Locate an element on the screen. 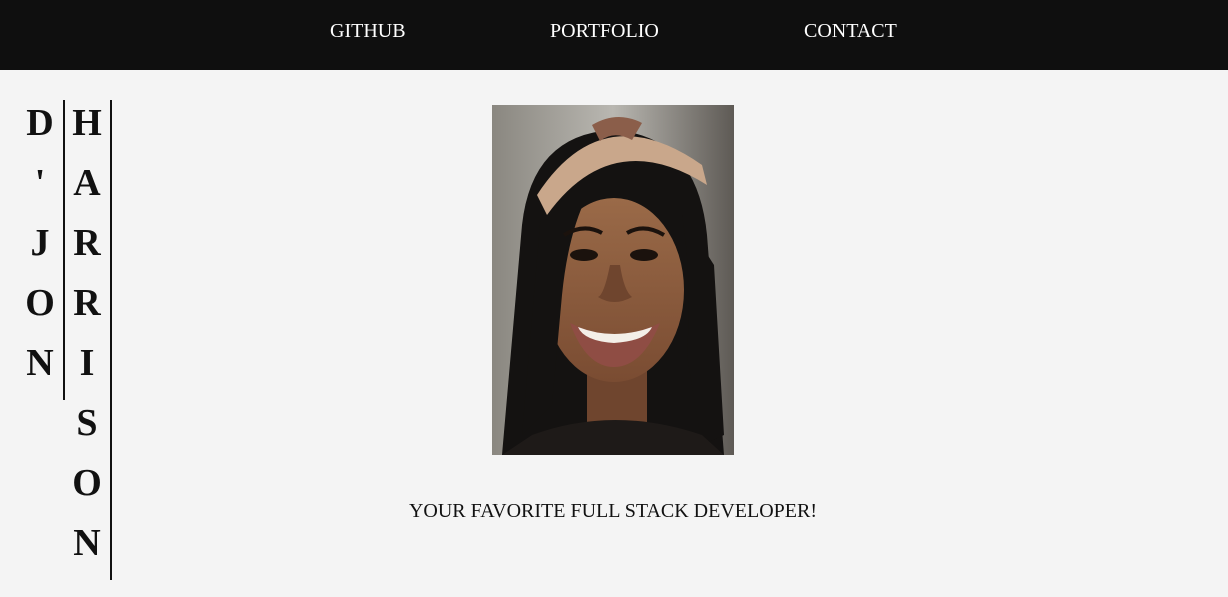 The image size is (1228, 597). last-name-letter: H is located at coordinates (87, 123).